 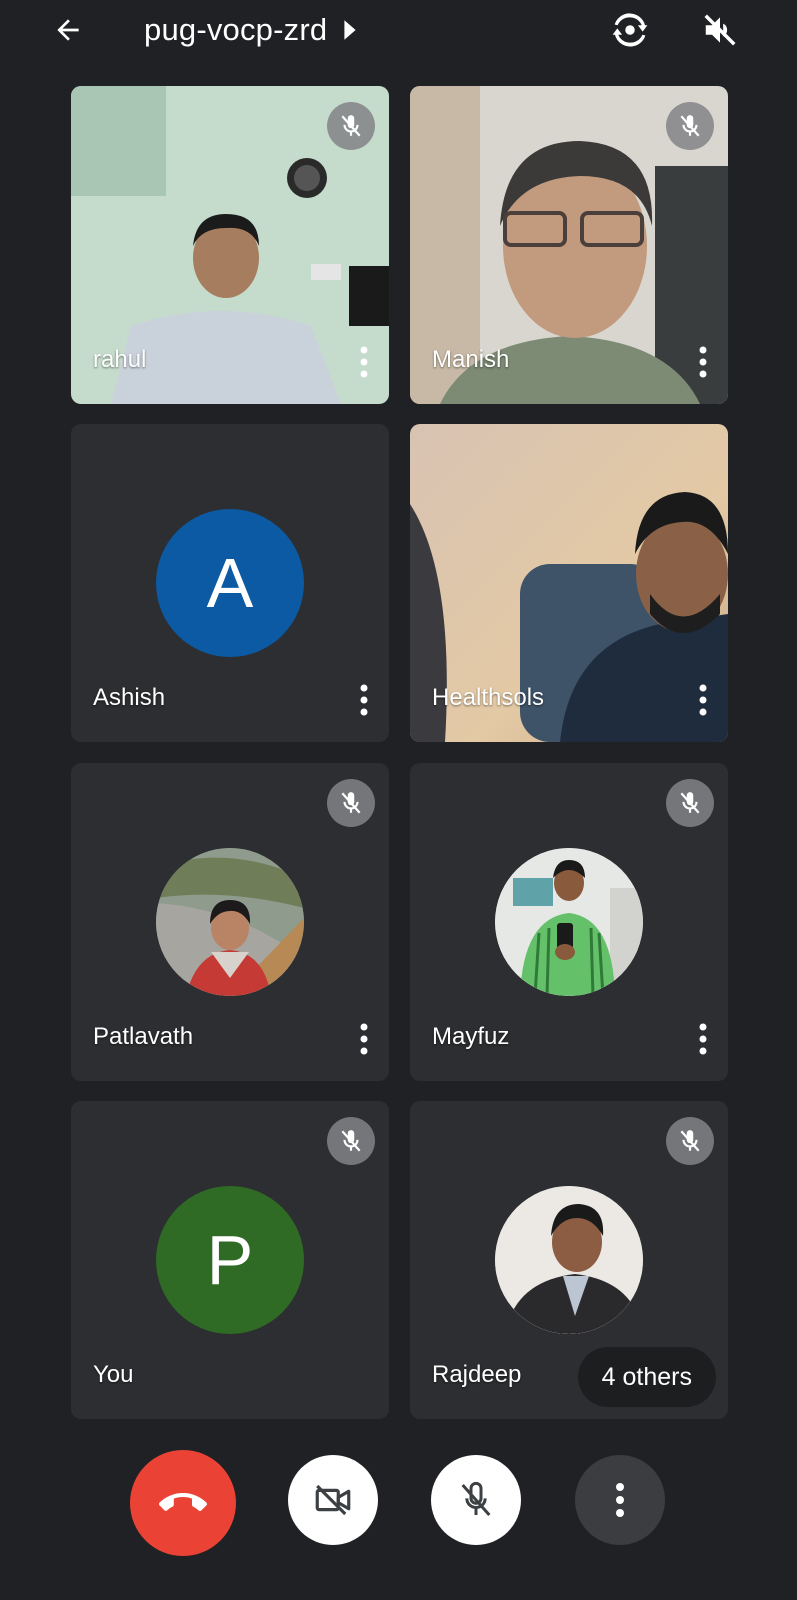 What do you see at coordinates (569, 245) in the screenshot?
I see `participant-tile-manish: Manish` at bounding box center [569, 245].